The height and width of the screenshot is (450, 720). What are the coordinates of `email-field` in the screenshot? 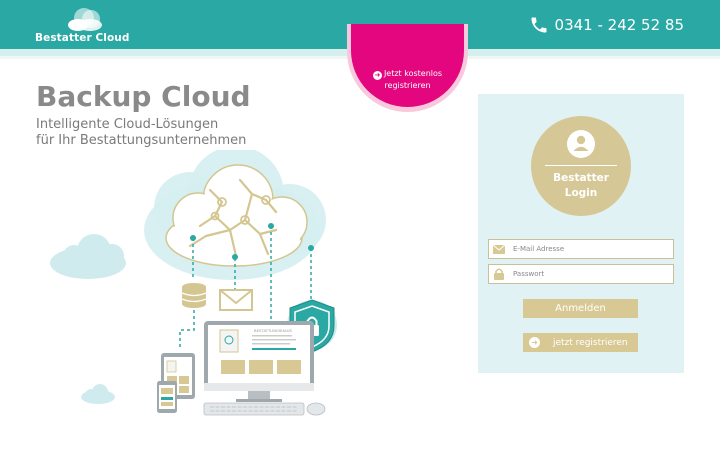 It's located at (581, 249).